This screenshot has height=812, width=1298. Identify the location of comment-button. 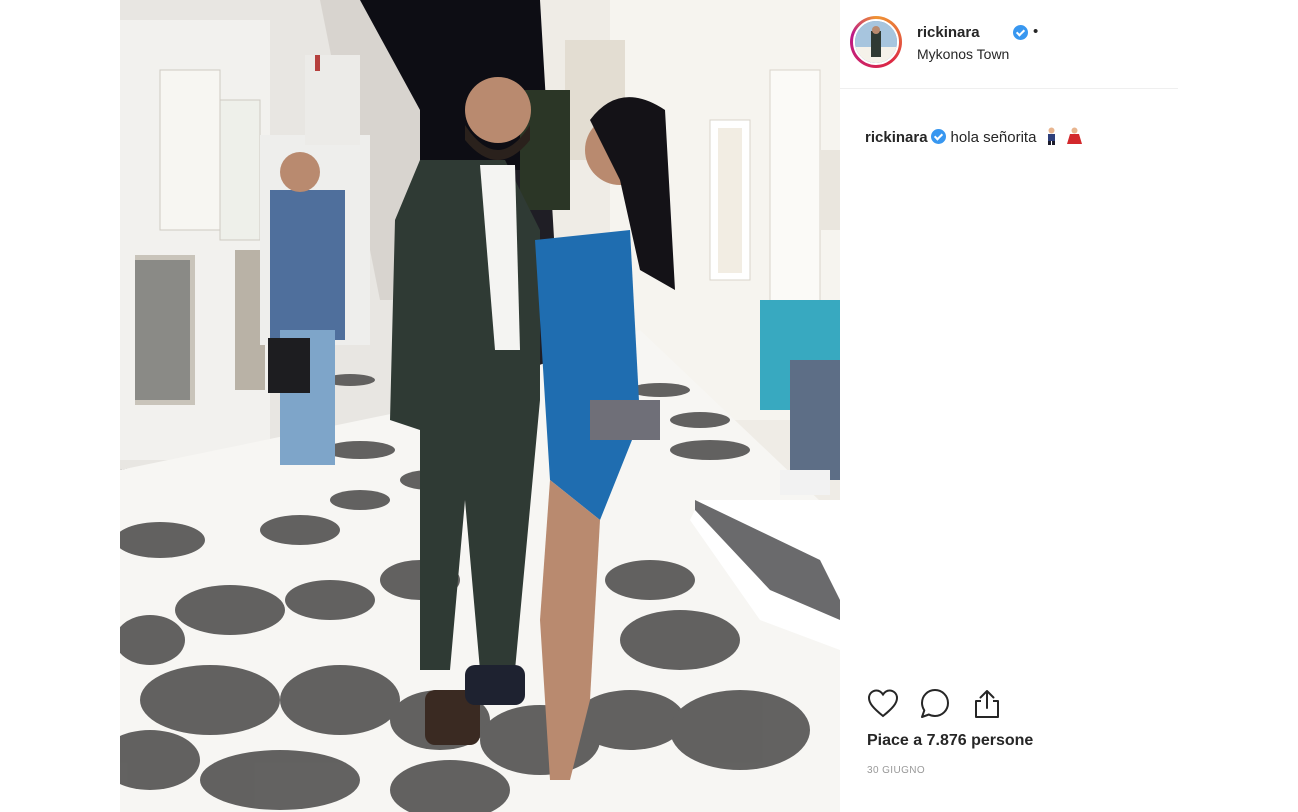
(935, 704).